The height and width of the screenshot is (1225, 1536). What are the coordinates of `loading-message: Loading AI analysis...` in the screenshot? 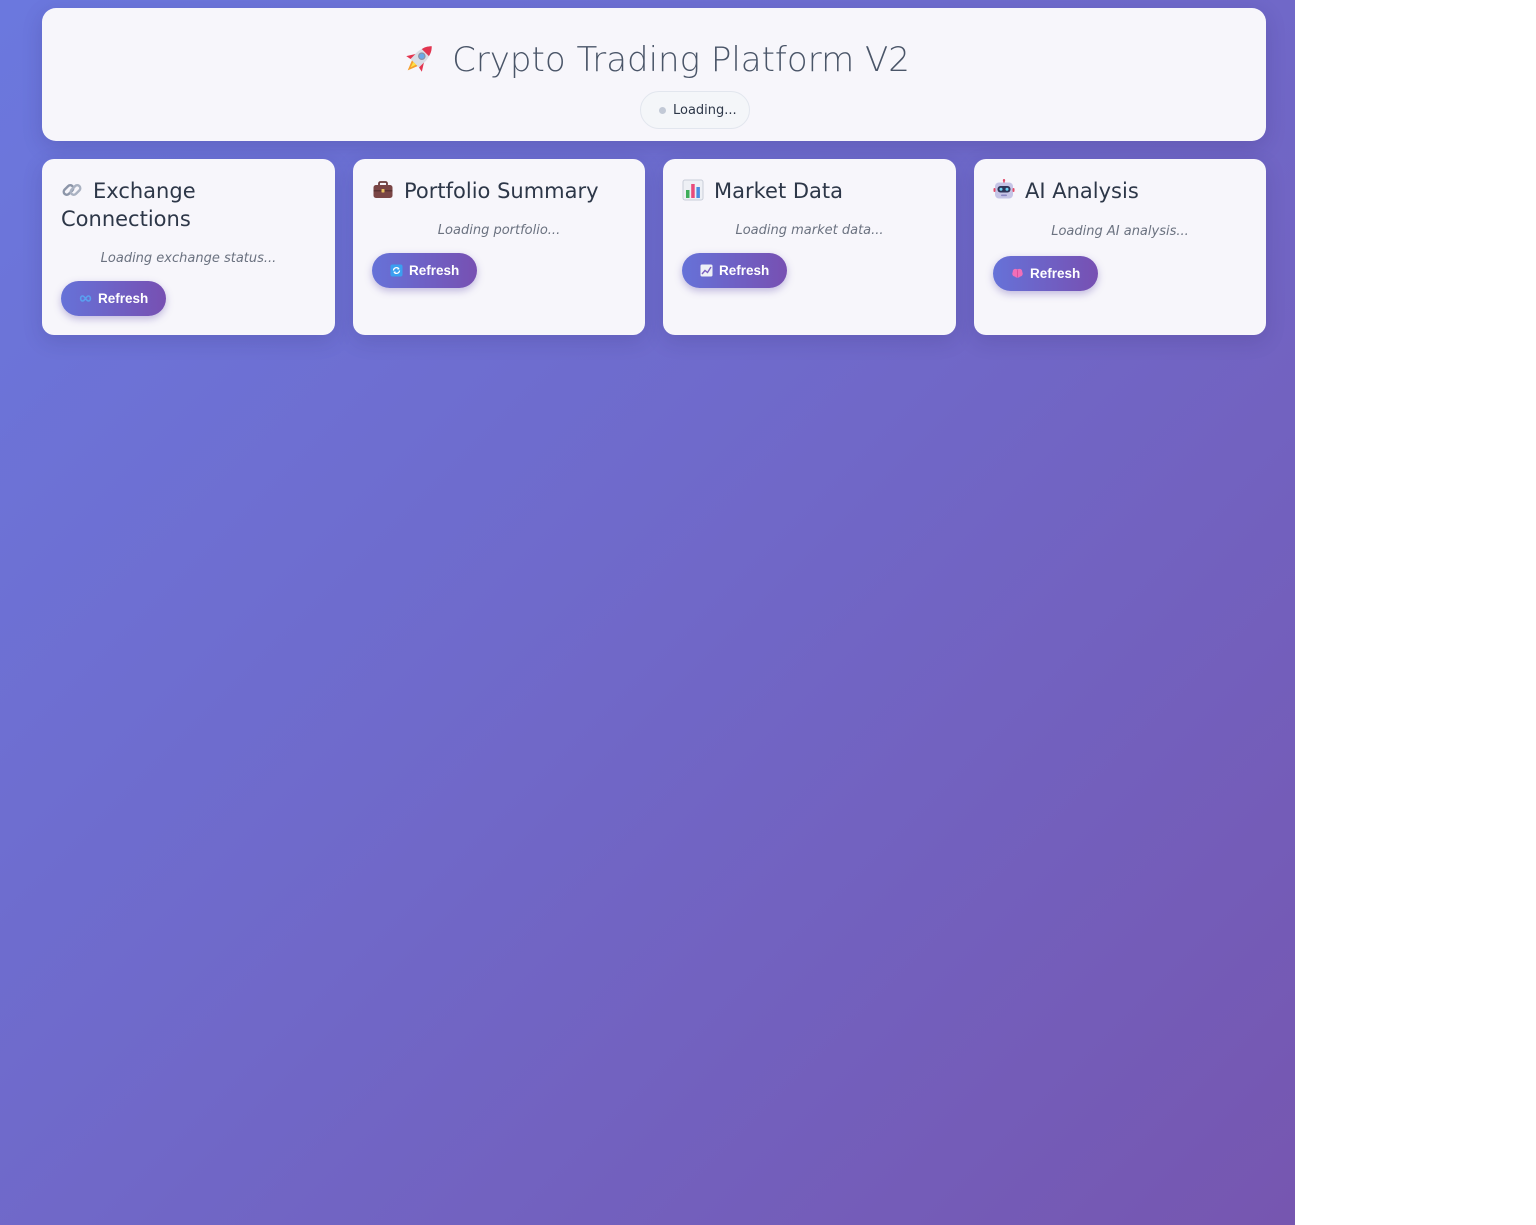 It's located at (1120, 231).